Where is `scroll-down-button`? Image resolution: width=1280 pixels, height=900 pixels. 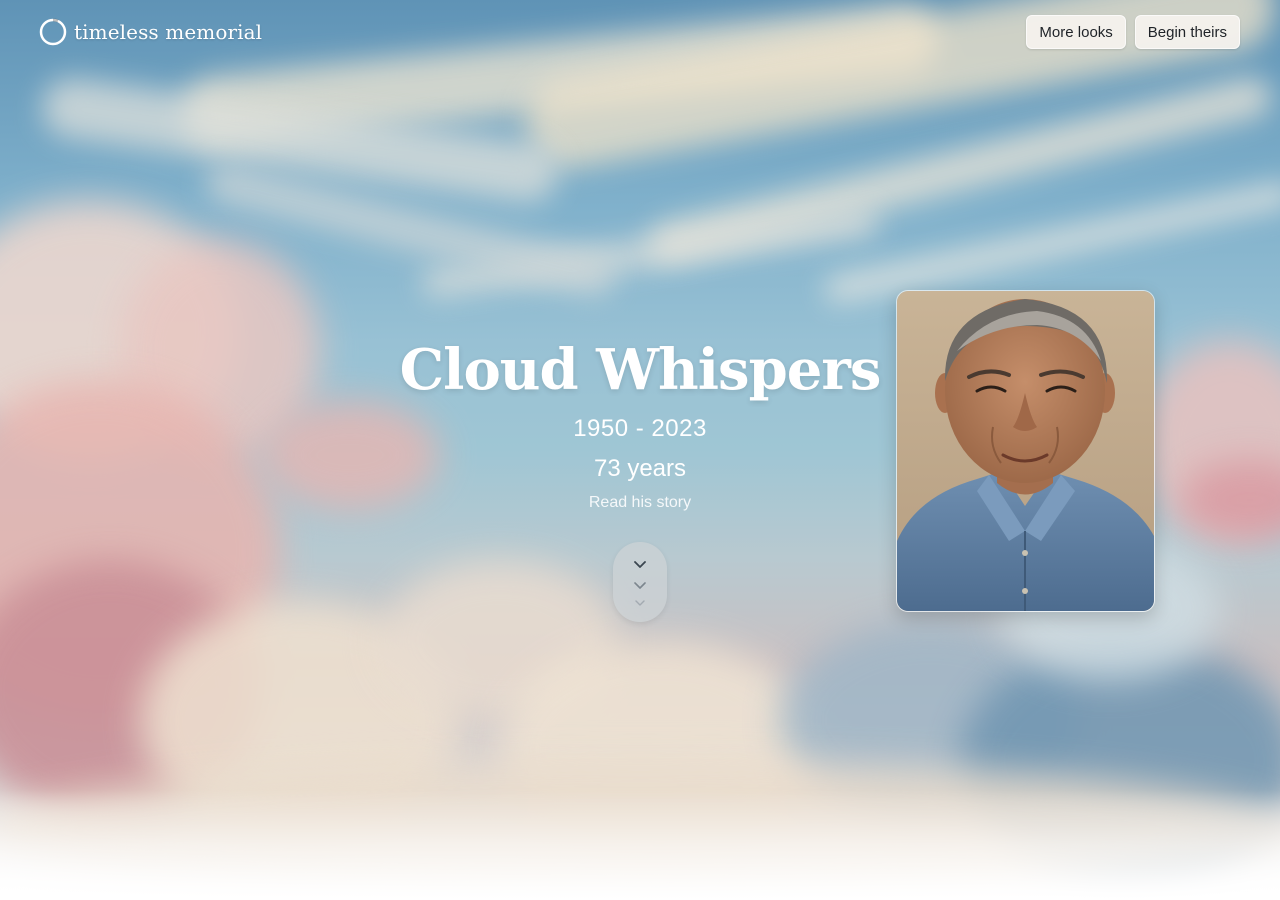 scroll-down-button is located at coordinates (640, 582).